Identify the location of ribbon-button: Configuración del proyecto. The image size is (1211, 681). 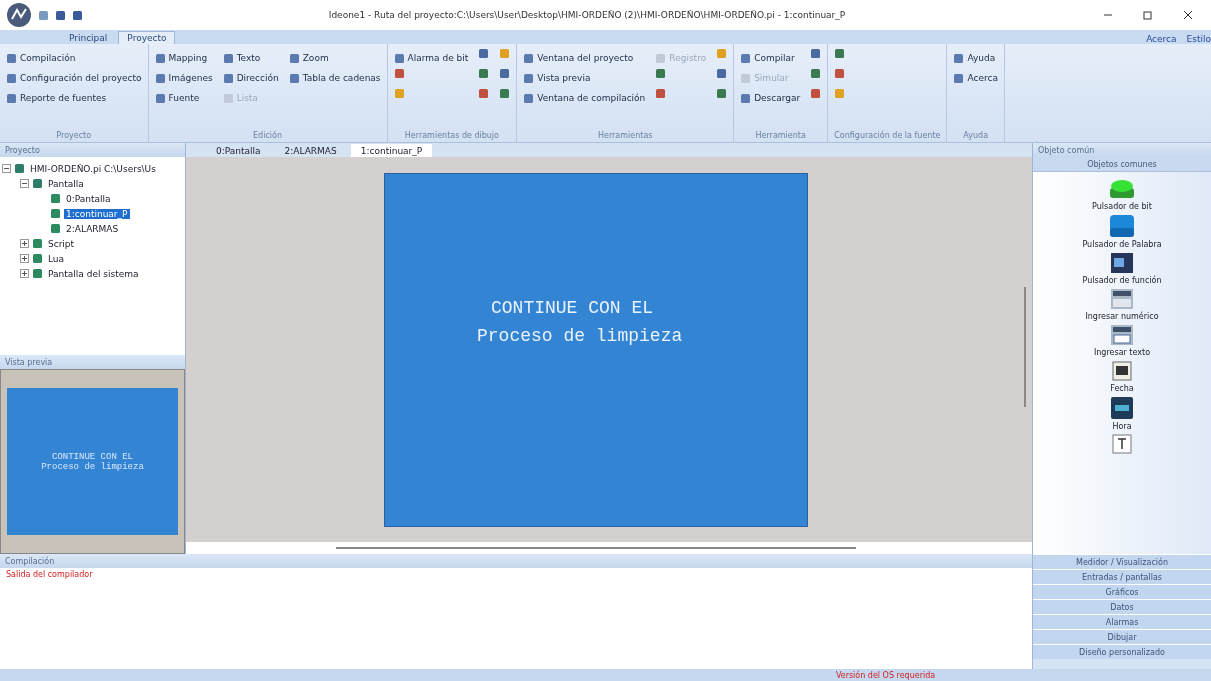
(74, 78).